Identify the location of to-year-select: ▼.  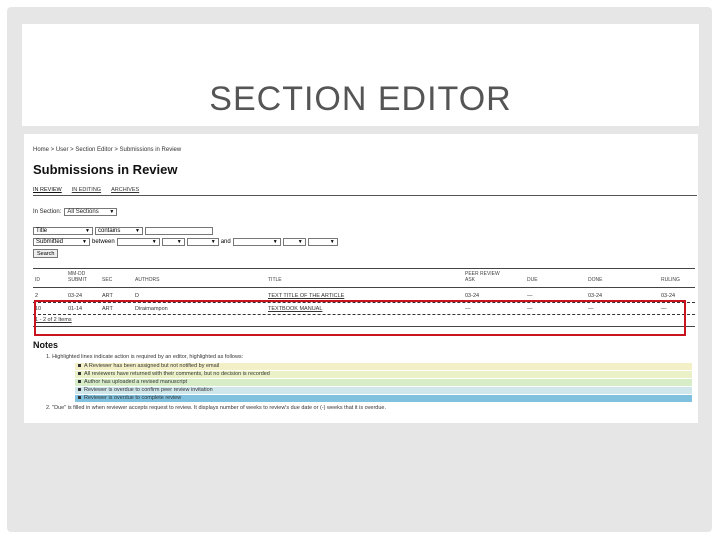
(322, 242).